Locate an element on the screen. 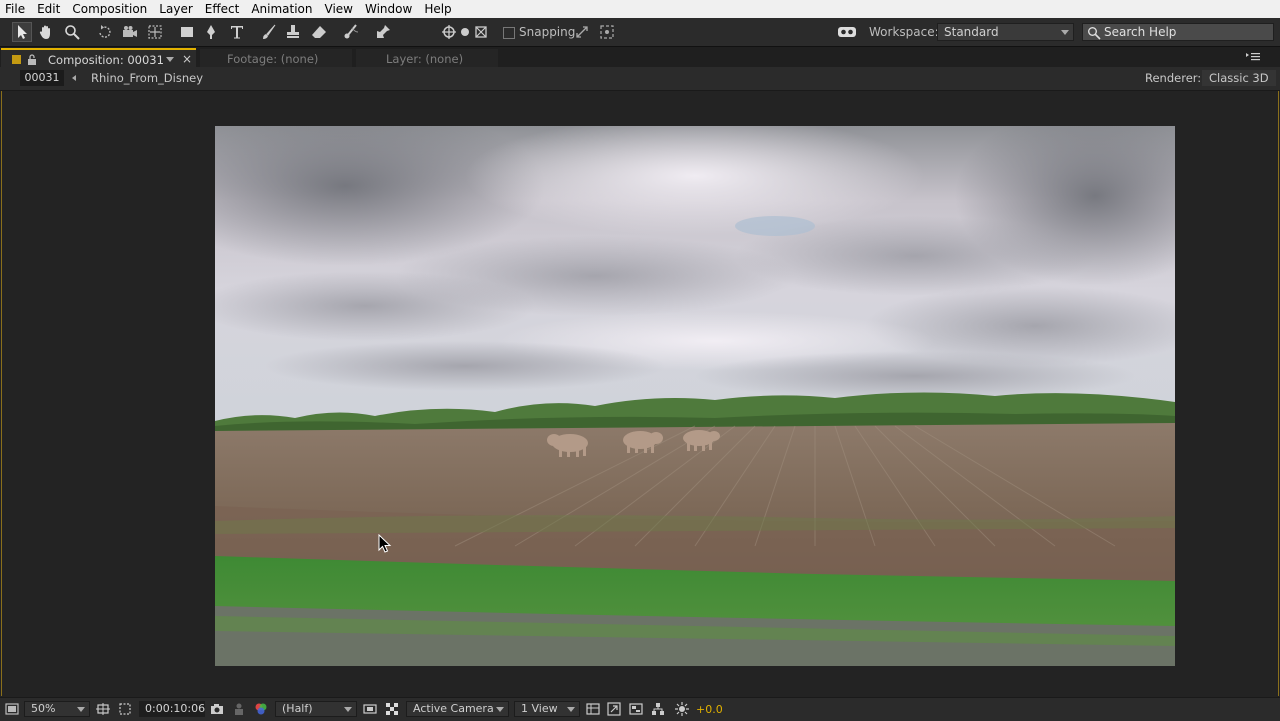 Image resolution: width=1280 pixels, height=721 pixels. fast-preview-toggle-icon is located at coordinates (614, 709).